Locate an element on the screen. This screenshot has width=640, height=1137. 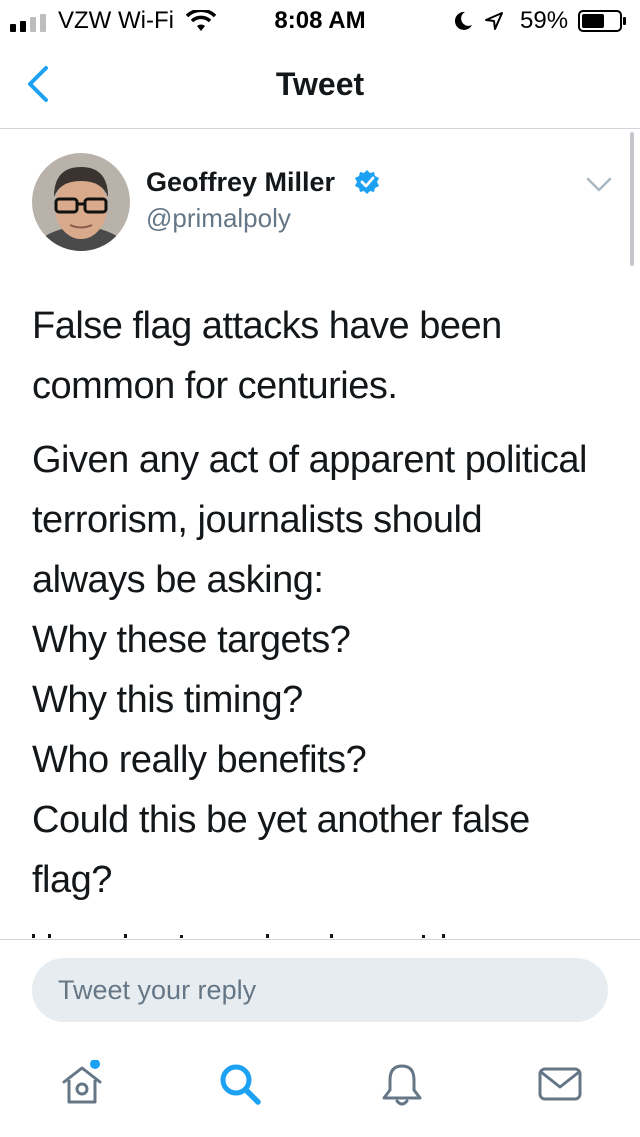
tweet-header: Geoffrey Miller @primalpoly is located at coordinates (320, 194).